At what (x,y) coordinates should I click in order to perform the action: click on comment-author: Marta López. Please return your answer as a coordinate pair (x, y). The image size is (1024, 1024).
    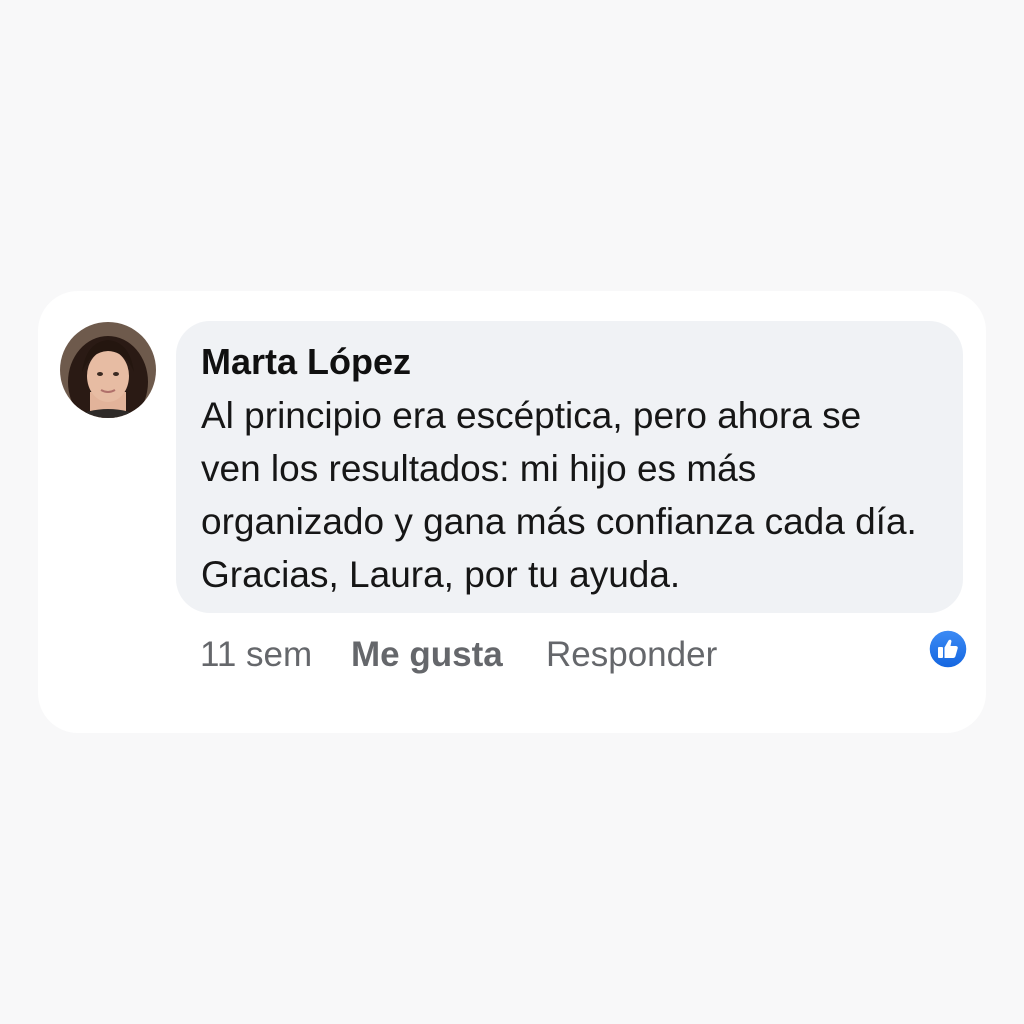
    Looking at the image, I should click on (570, 362).